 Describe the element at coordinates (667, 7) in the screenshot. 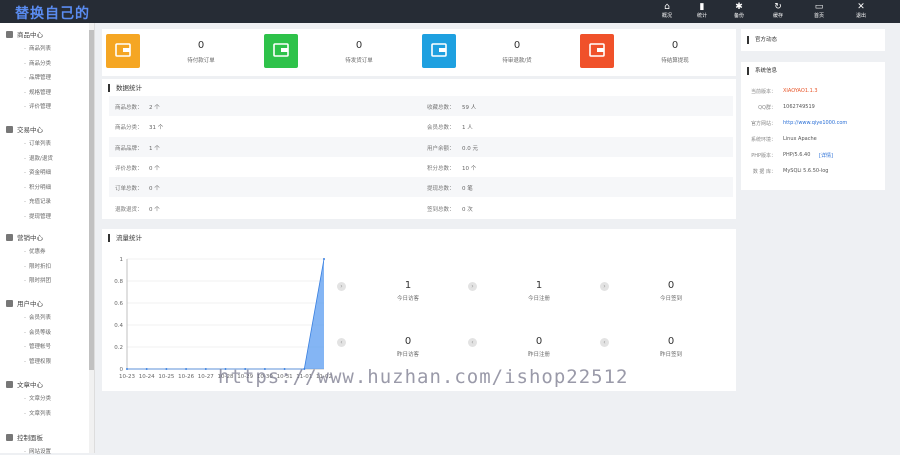

I see `home-icon: ⌂` at that location.